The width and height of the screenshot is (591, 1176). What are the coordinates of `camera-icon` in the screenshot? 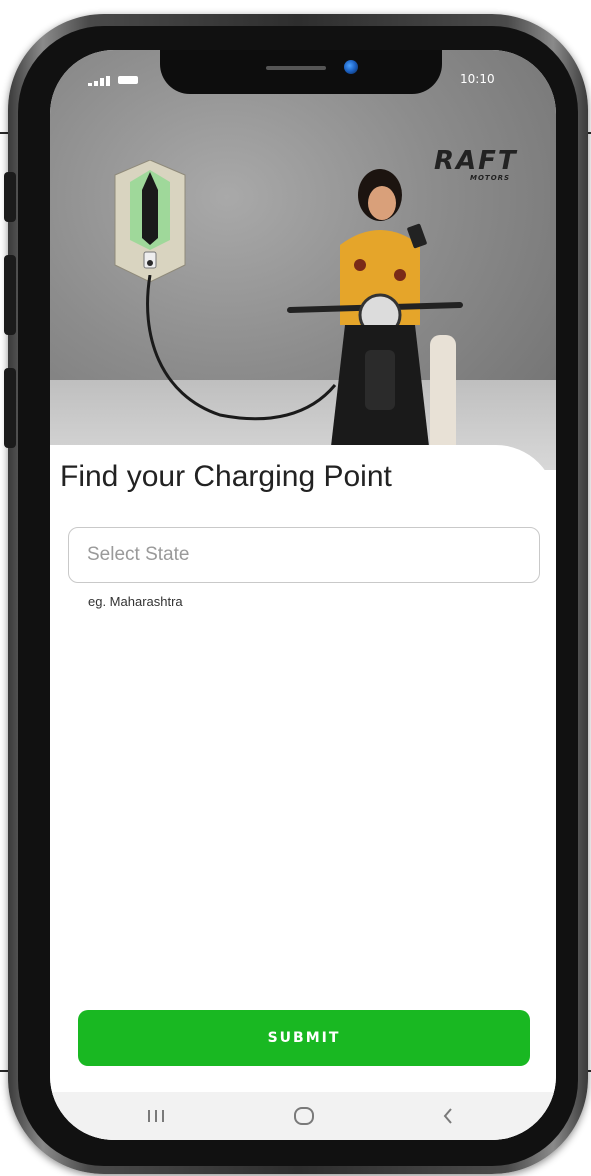 It's located at (351, 67).